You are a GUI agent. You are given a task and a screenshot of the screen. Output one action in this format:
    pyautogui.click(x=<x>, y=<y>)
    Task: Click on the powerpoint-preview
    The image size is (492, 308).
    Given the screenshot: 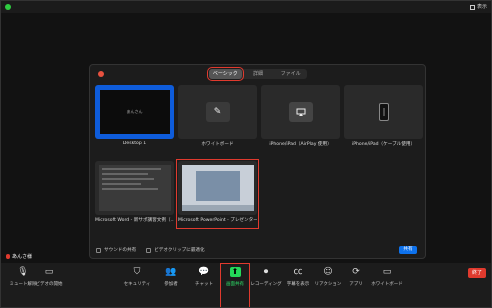 What is the action you would take?
    pyautogui.click(x=217, y=188)
    